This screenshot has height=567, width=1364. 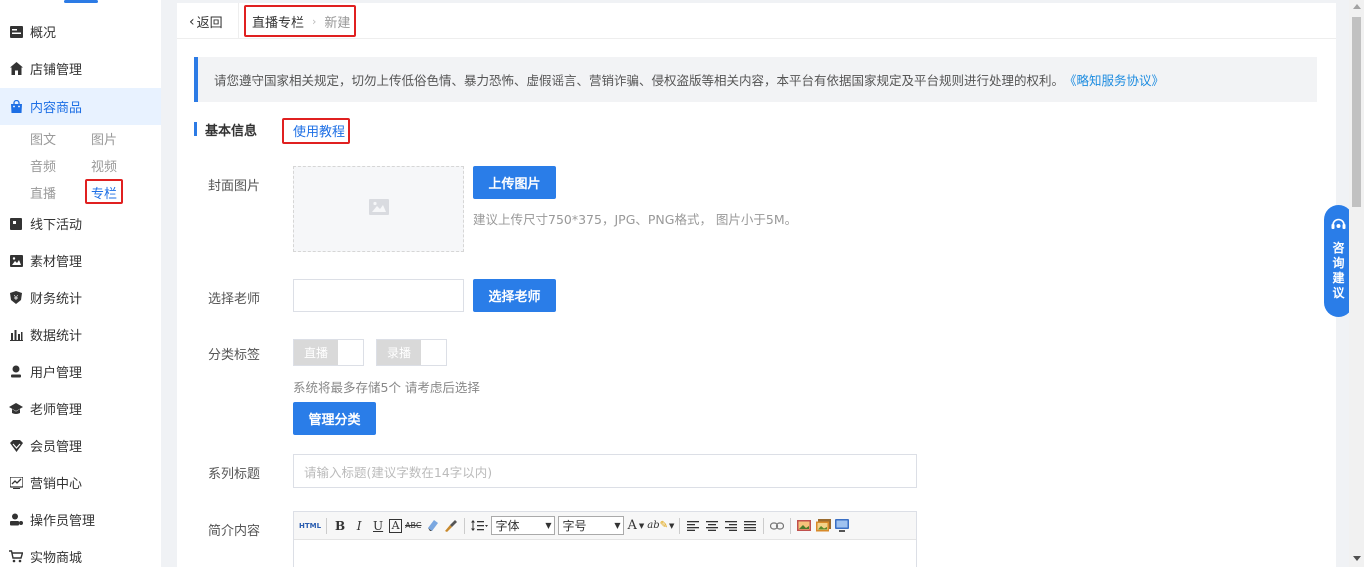 I want to click on highlight-color-button: ab ✎ ▼, so click(x=660, y=526).